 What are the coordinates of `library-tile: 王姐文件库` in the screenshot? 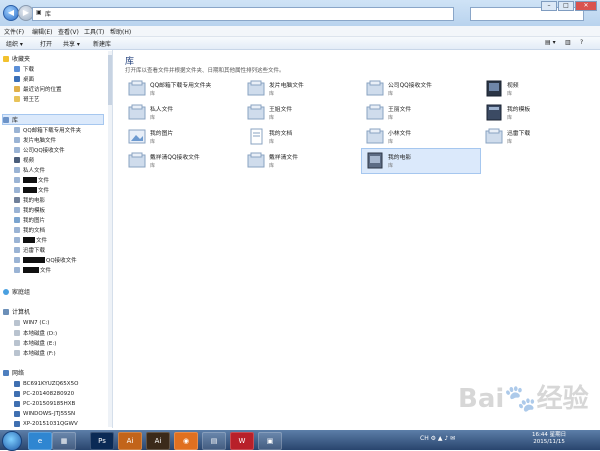 It's located at (302, 113).